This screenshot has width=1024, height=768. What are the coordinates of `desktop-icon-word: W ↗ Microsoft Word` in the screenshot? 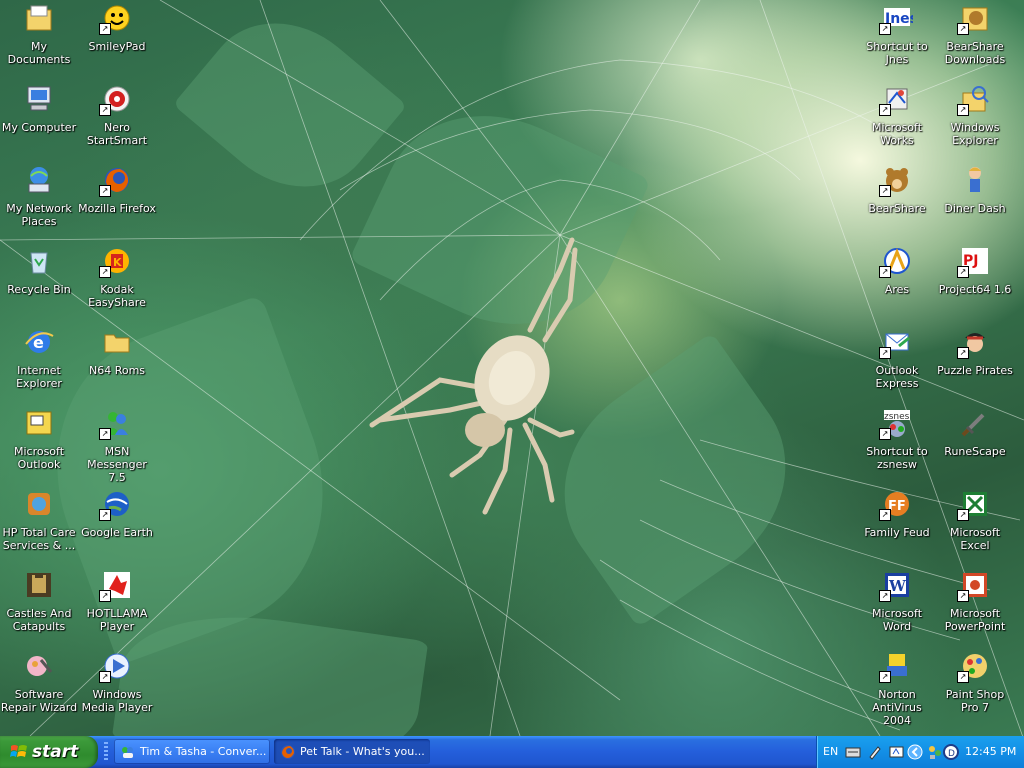 It's located at (897, 607).